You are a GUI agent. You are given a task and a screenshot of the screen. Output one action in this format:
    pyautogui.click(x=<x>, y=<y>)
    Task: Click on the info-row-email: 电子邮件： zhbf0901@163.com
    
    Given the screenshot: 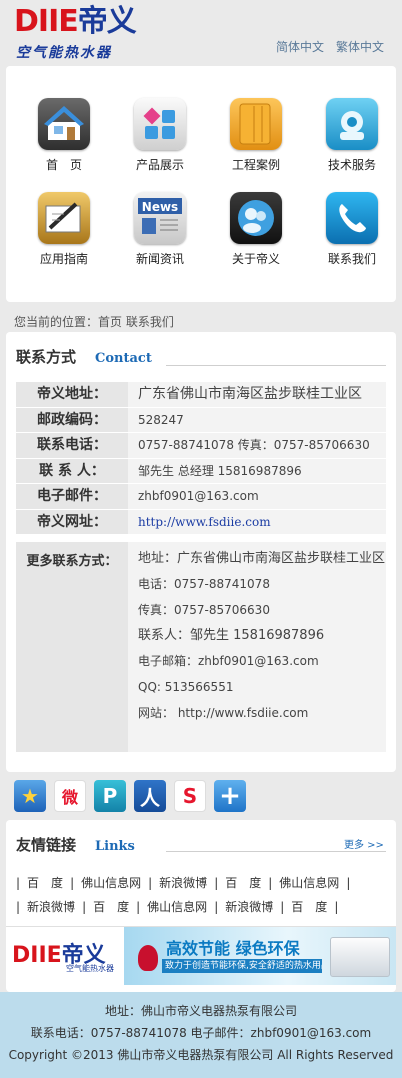 What is the action you would take?
    pyautogui.click(x=201, y=497)
    